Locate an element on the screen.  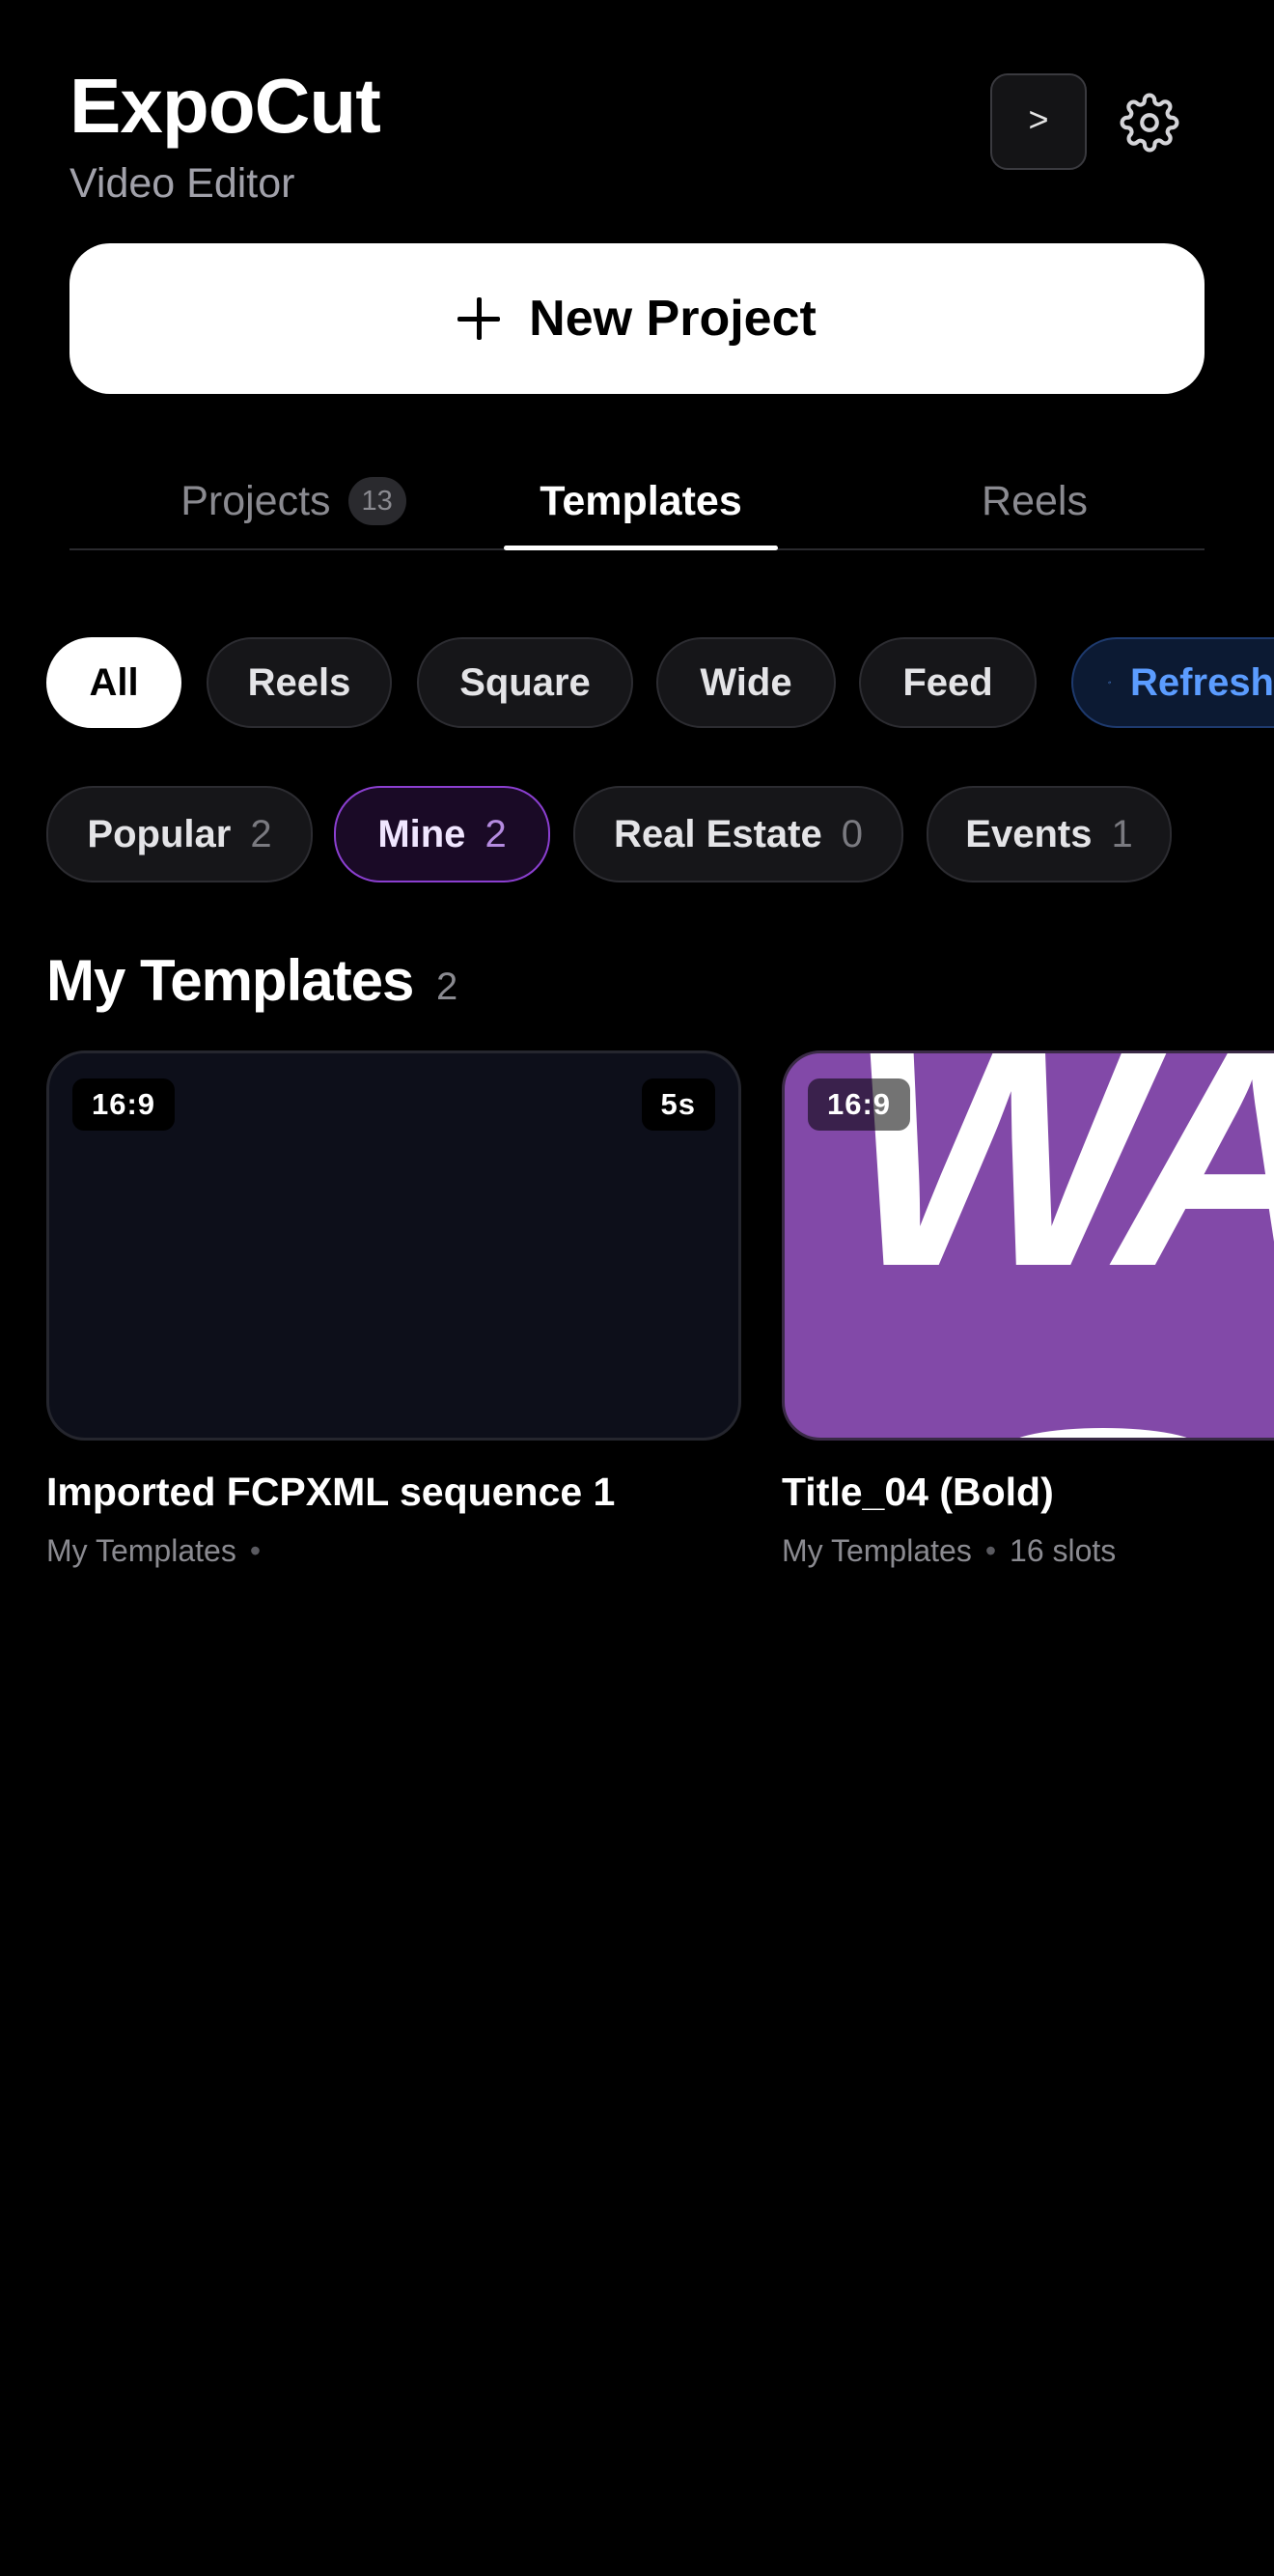
filter-mine-label: Mine is located at coordinates (421, 834).